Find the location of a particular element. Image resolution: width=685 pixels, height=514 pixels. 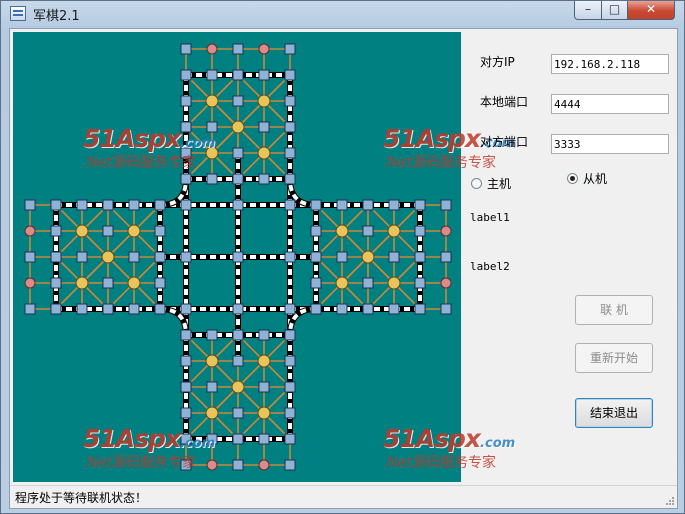

status-text: 程序处于等待联机状态！ is located at coordinates (81, 498).